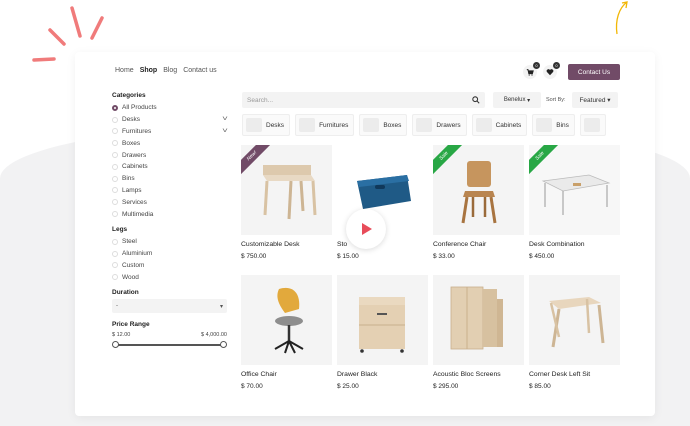 Image resolution: width=690 pixels, height=426 pixels. Describe the element at coordinates (115, 345) in the screenshot. I see `slider-min-handle` at that location.